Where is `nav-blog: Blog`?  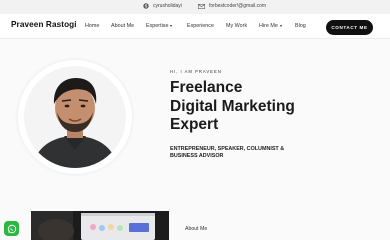
nav-blog: Blog is located at coordinates (300, 26).